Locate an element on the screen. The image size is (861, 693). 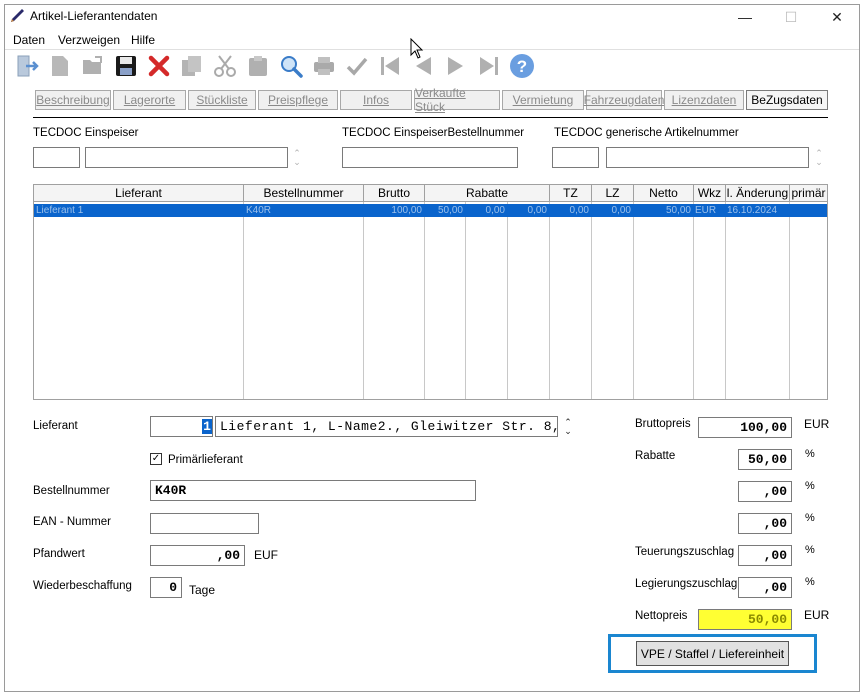
nettopreis-unit: EUR is located at coordinates (817, 615).